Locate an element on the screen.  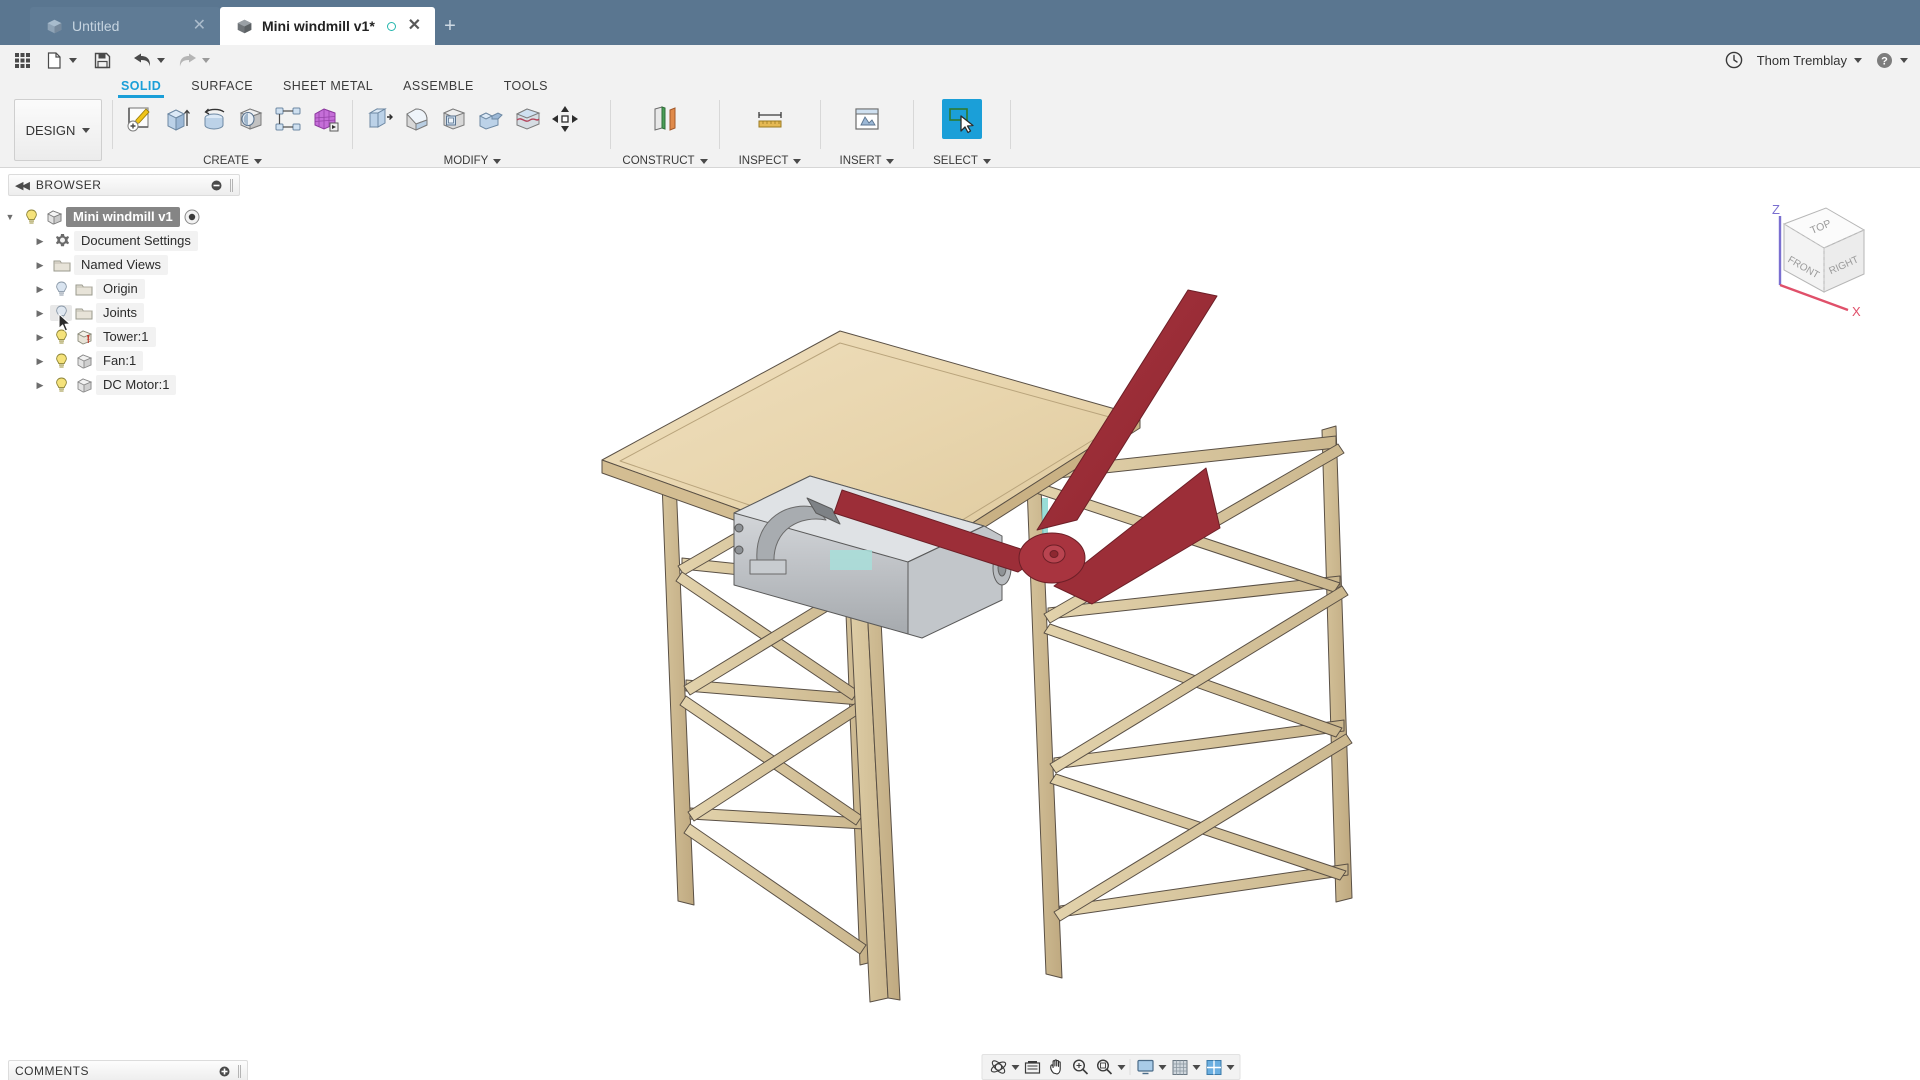
new-tab-button: + is located at coordinates (450, 26).